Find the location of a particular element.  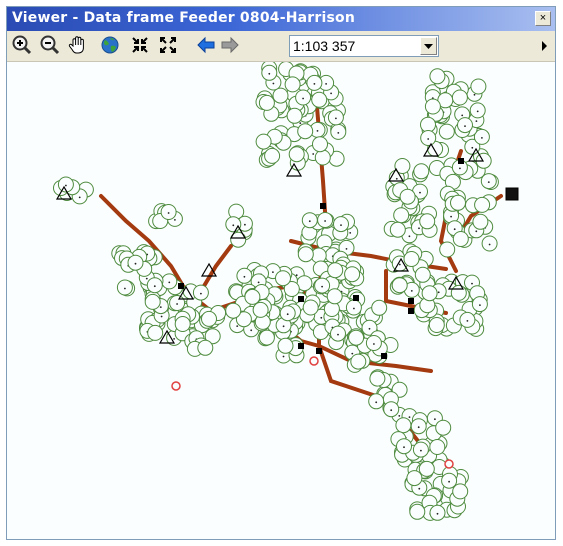

scale-dropdown-button is located at coordinates (428, 46).